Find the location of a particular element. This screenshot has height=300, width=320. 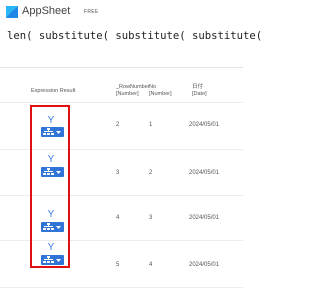

column-header-no: No [Number] is located at coordinates (160, 91).